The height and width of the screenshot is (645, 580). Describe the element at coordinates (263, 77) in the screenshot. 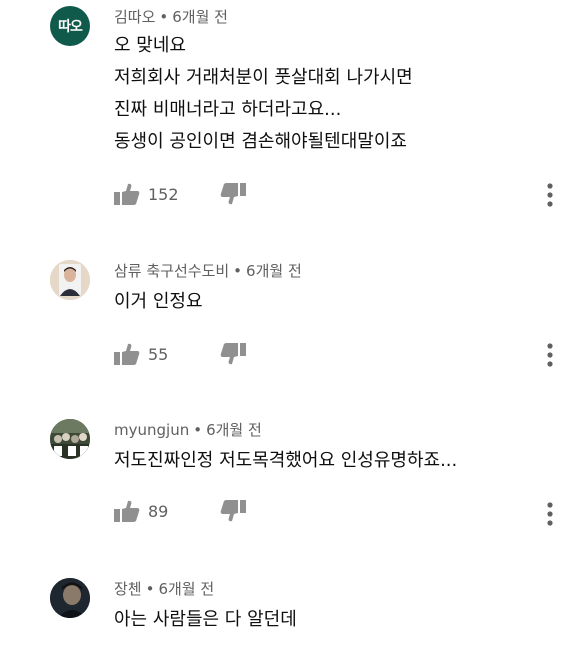

I see `comment-line: 저희회사 거래처분이 풋살대회 나가시면` at that location.